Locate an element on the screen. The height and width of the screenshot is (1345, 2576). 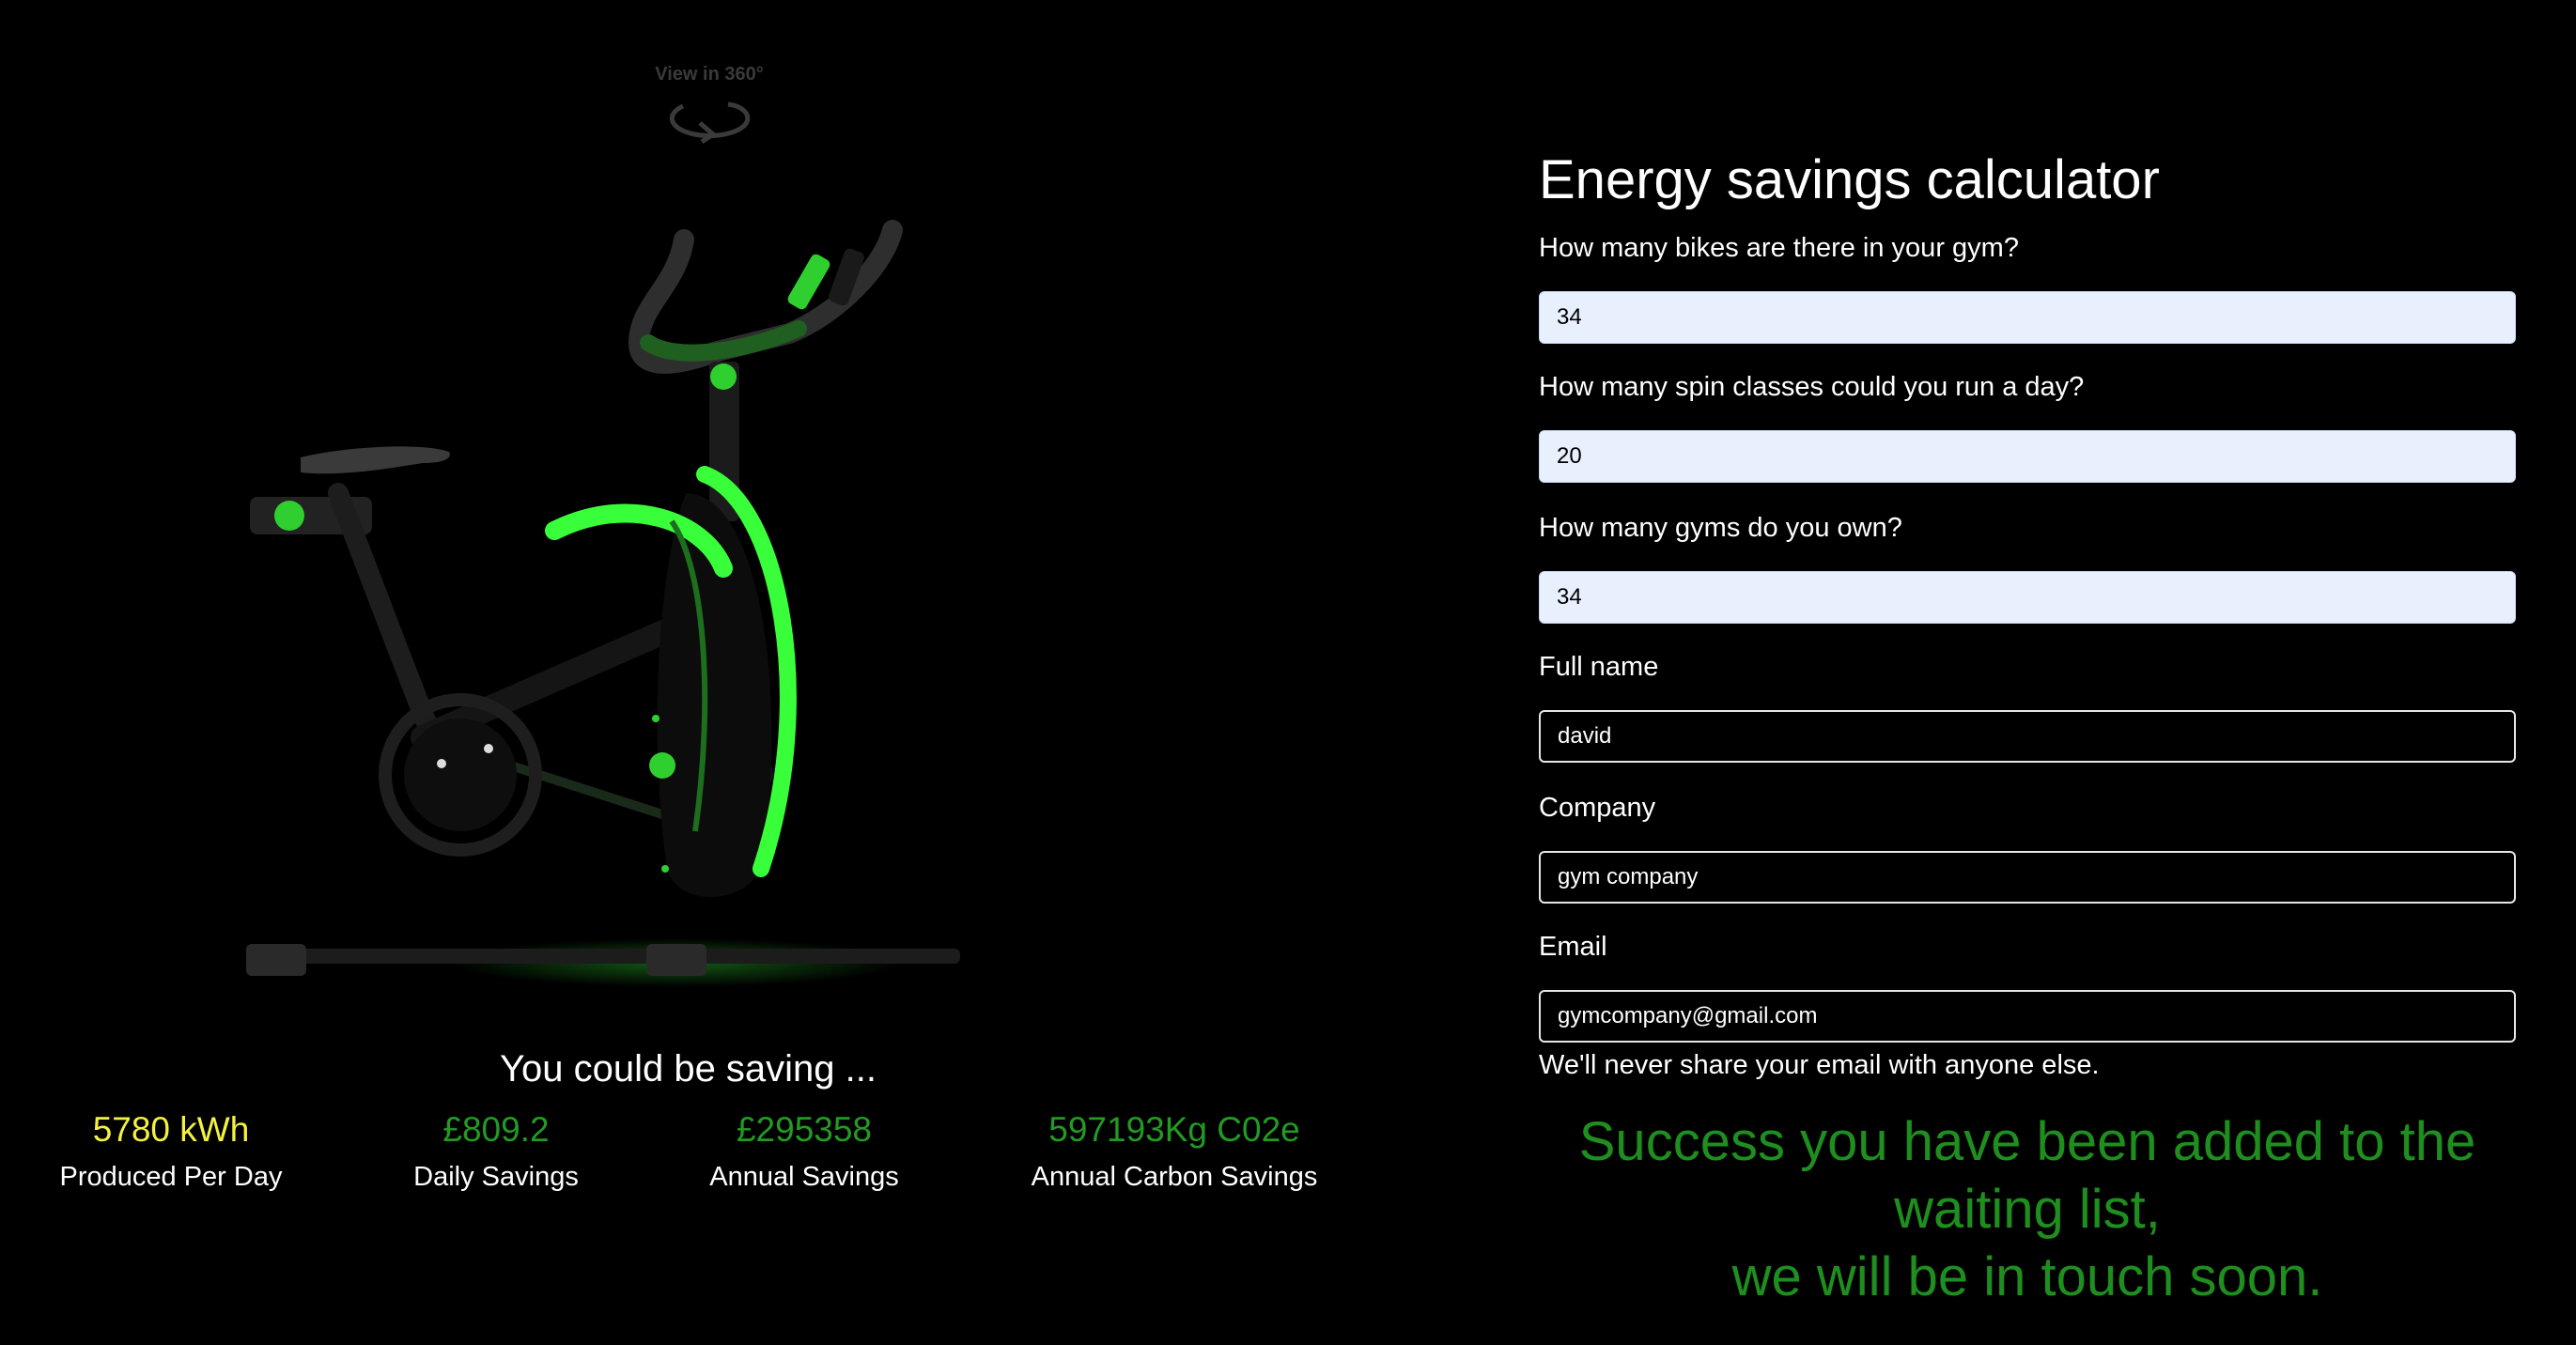
company-input is located at coordinates (2028, 877).